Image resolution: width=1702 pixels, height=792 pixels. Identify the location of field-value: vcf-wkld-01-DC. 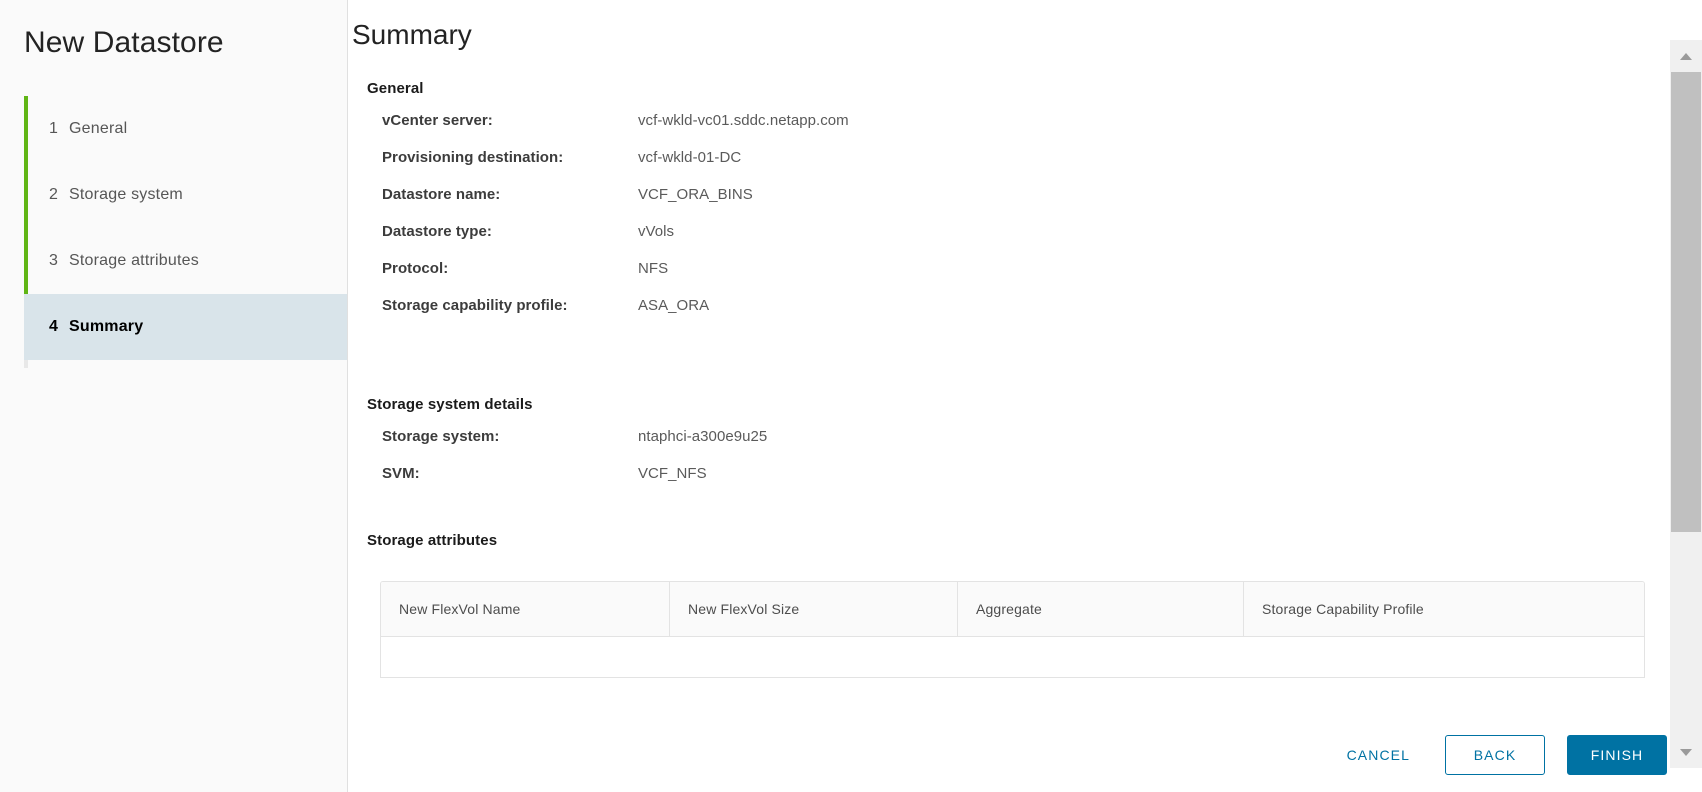
(690, 157).